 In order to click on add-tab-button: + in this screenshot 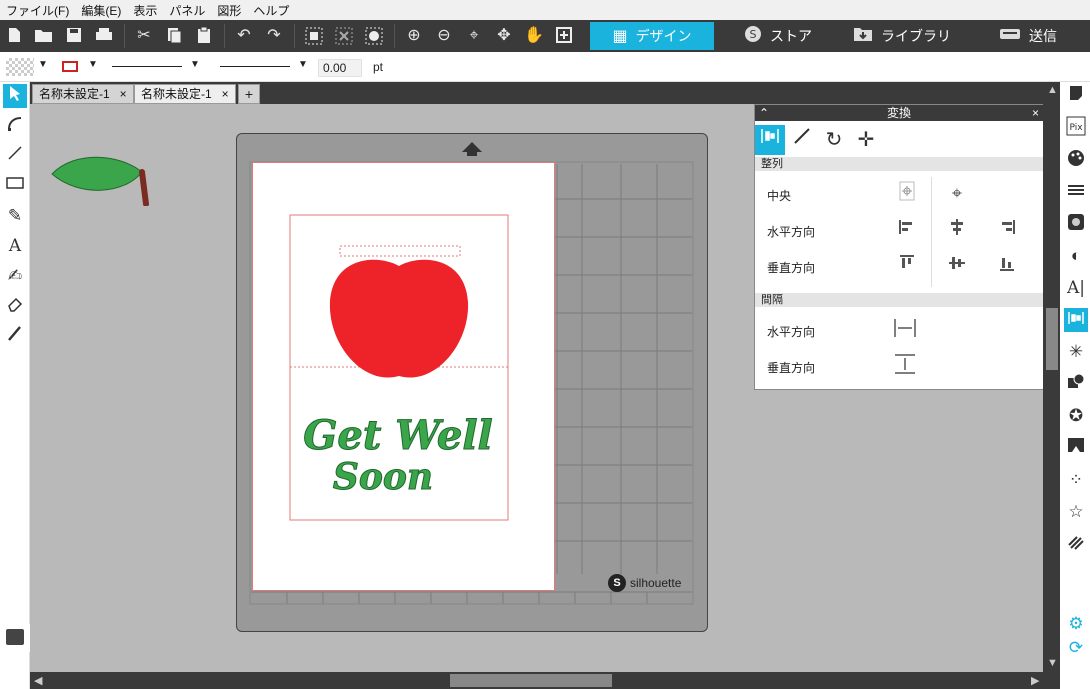, I will do `click(249, 94)`.